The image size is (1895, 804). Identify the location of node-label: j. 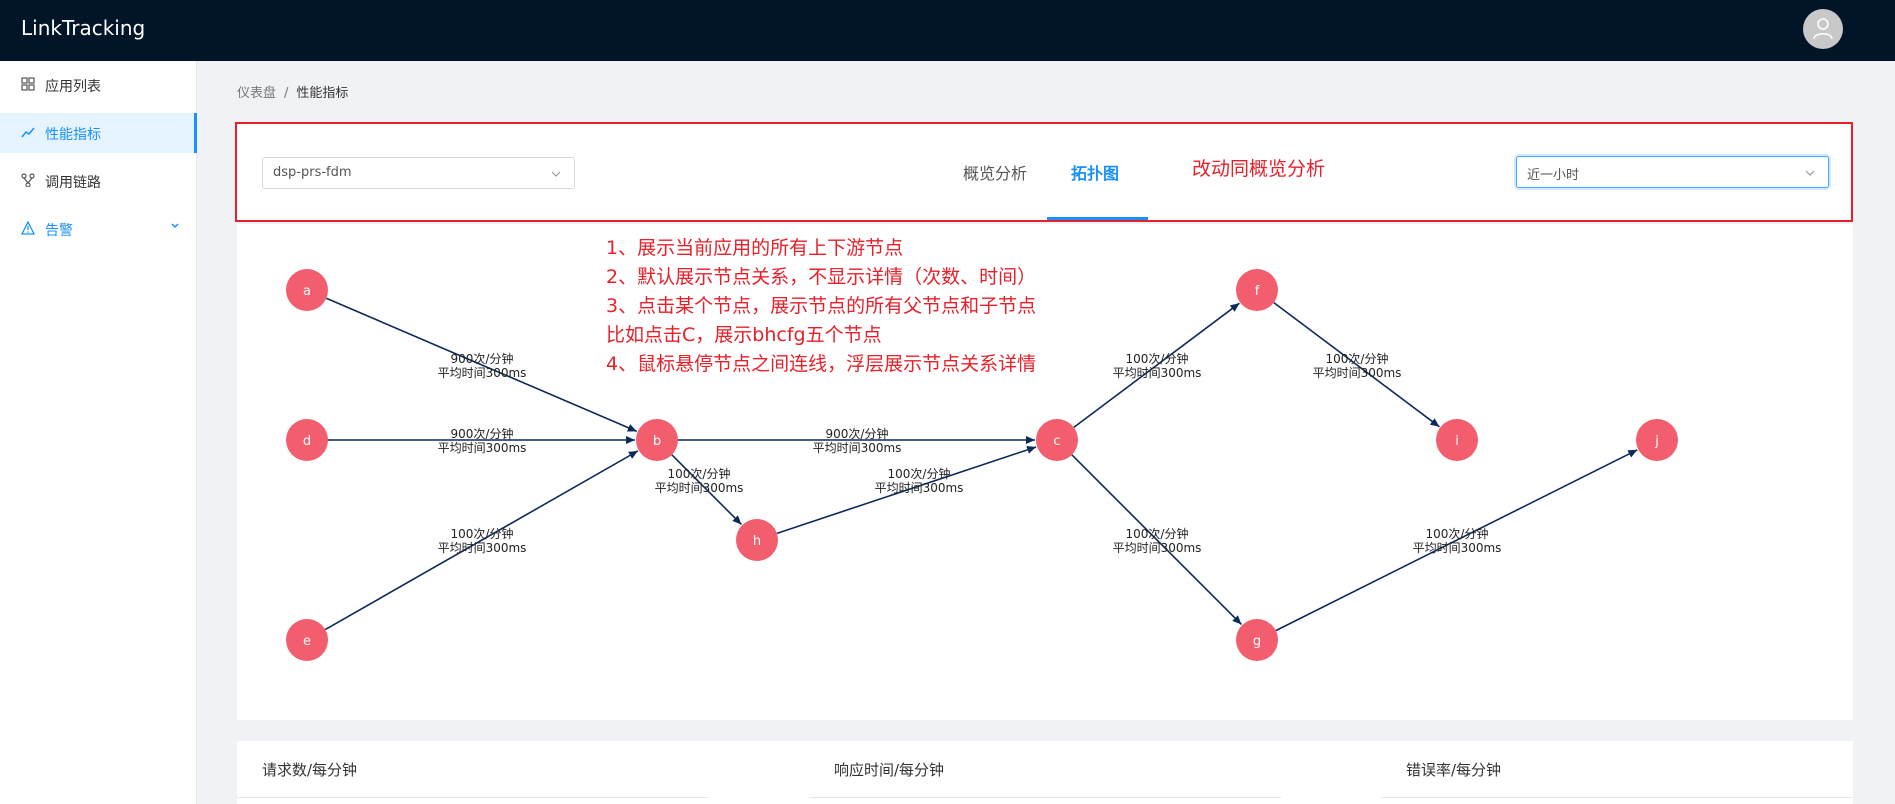
(1656, 441).